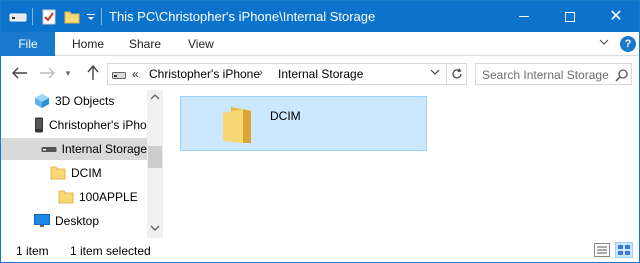 Image resolution: width=640 pixels, height=263 pixels. What do you see at coordinates (303, 123) in the screenshot?
I see `file-item-dcim: DCIM` at bounding box center [303, 123].